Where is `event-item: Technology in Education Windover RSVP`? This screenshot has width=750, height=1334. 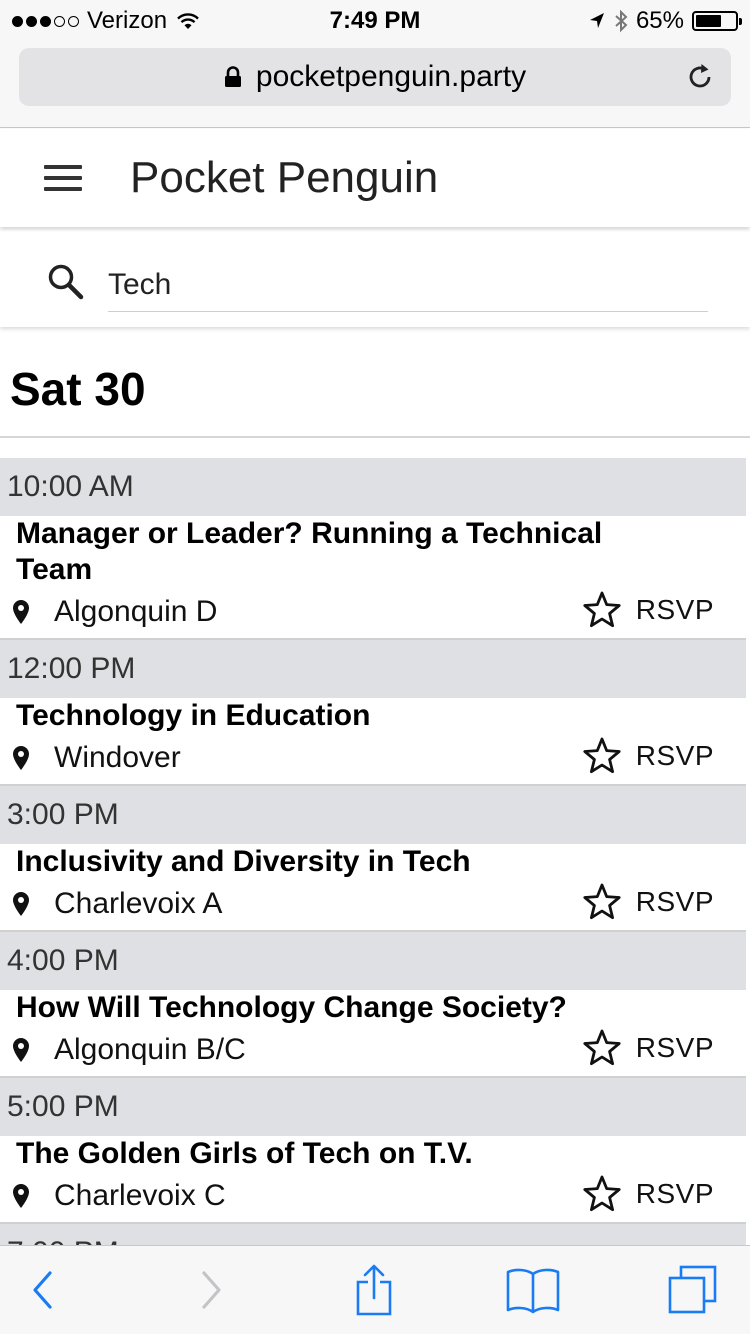 event-item: Technology in Education Windover RSVP is located at coordinates (373, 742).